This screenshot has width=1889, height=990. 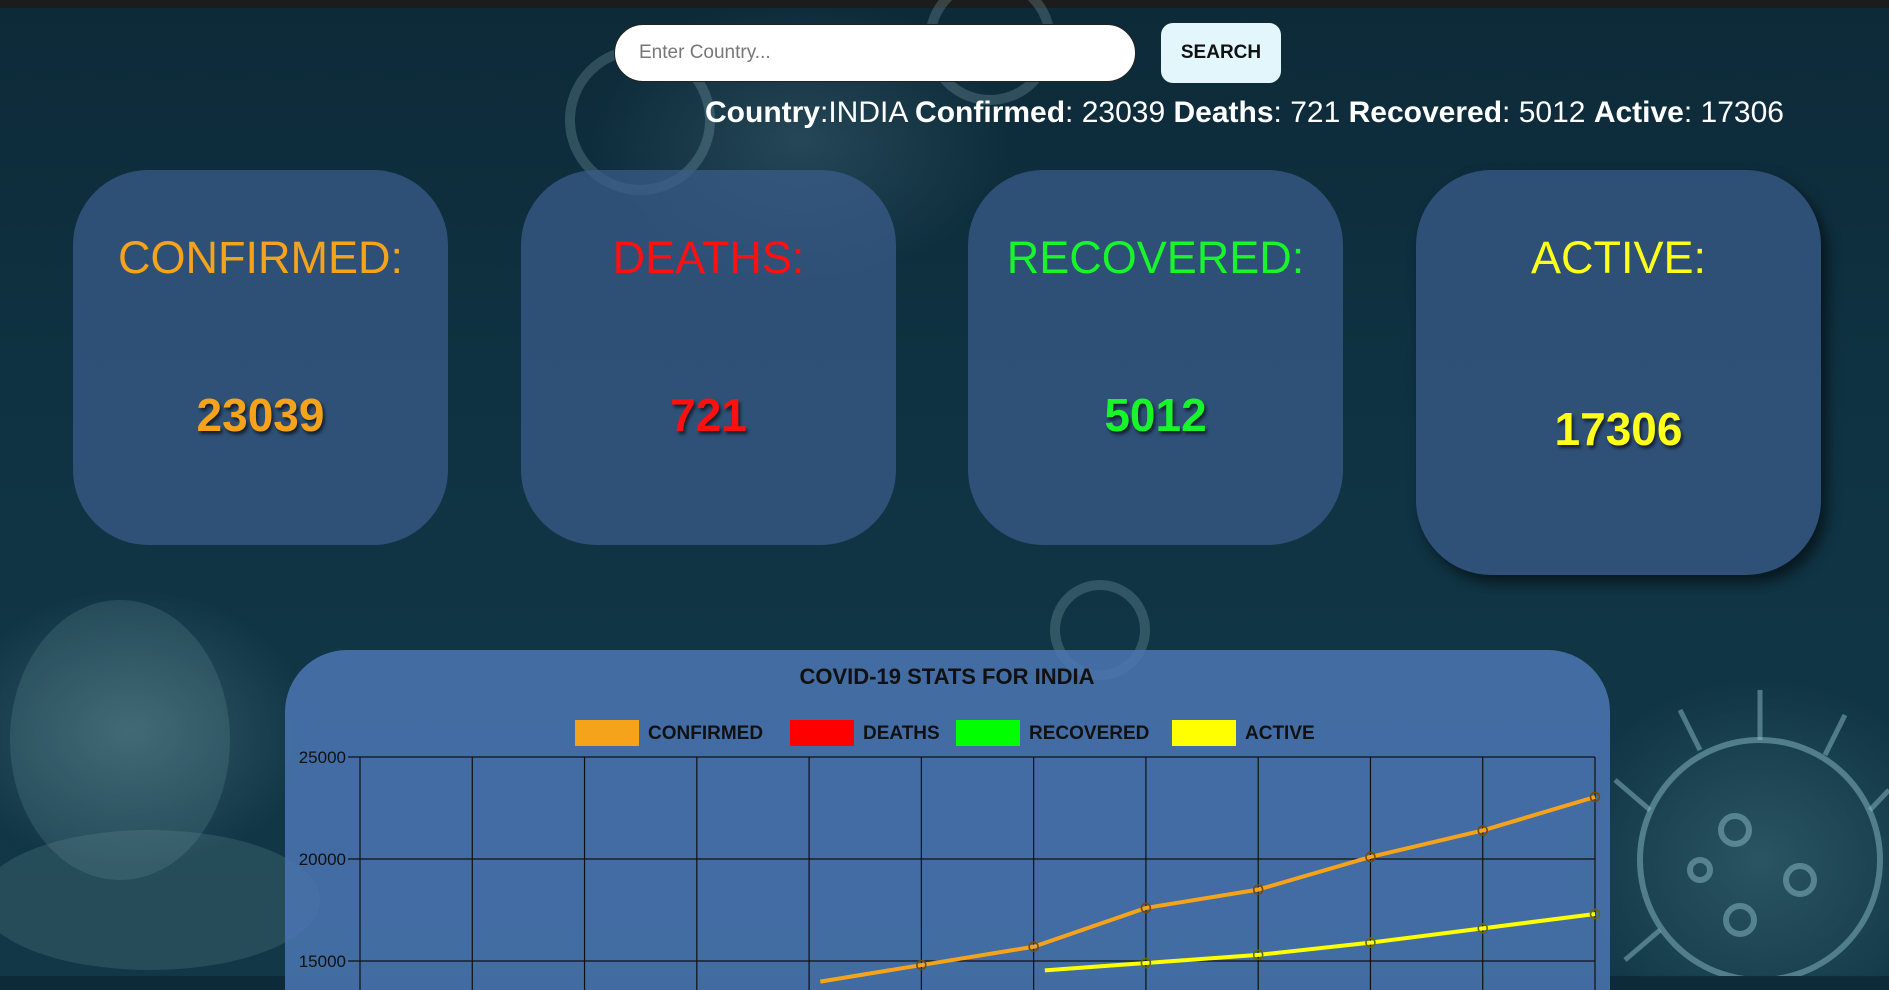 What do you see at coordinates (260, 257) in the screenshot?
I see `confirmed-card-label: CONFIRMED:` at bounding box center [260, 257].